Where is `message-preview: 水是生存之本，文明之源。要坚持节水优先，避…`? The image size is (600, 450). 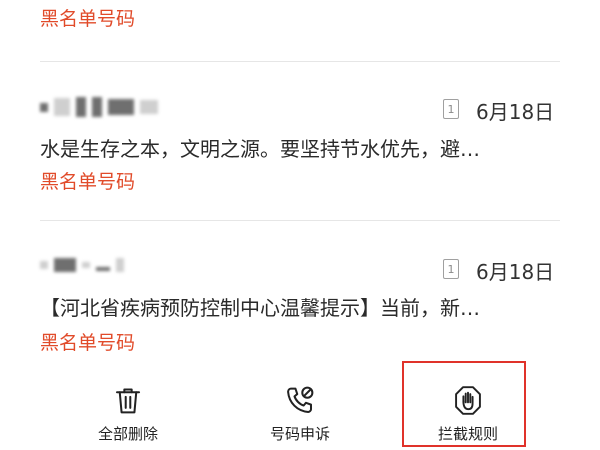
message-preview: 水是生存之本，文明之源。要坚持节水优先，避… is located at coordinates (260, 149).